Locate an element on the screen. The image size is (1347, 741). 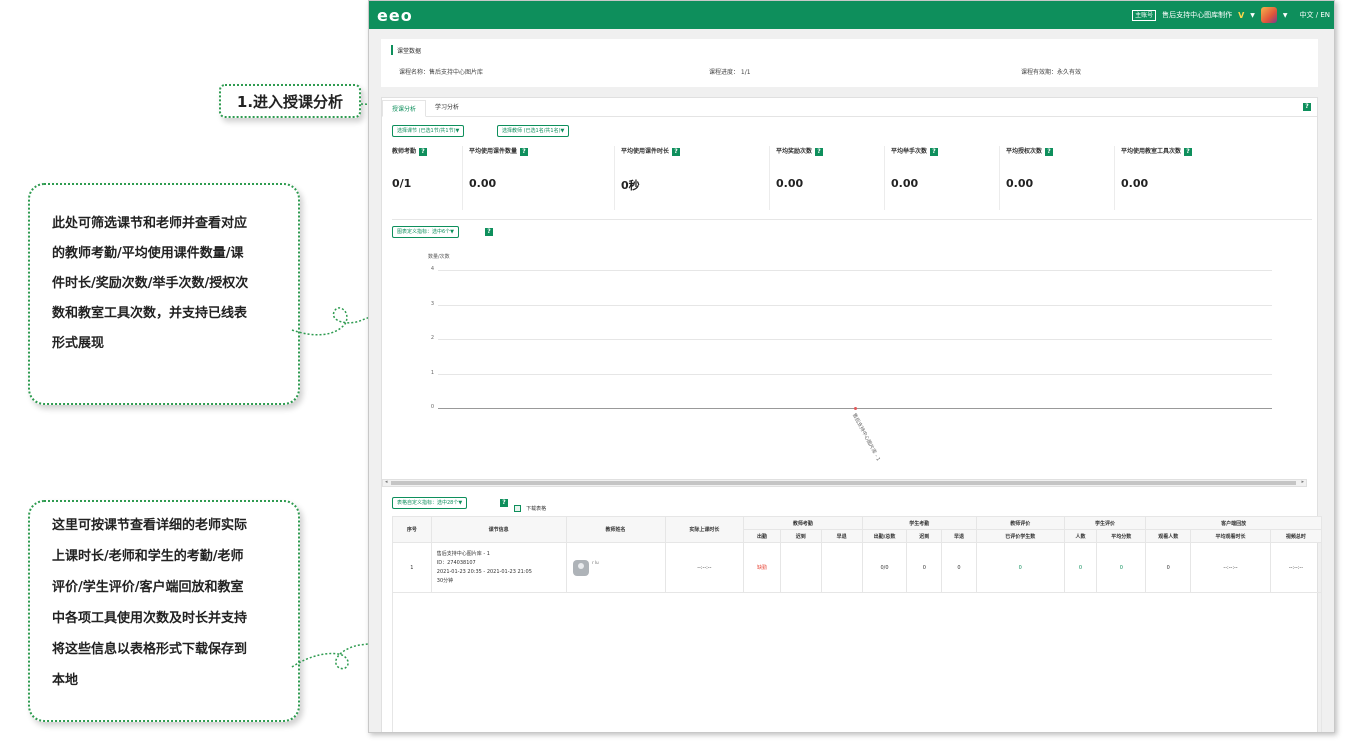
chart-x-tick-label: 售后支持中心图片库 - 1 is located at coordinates (866, 437).